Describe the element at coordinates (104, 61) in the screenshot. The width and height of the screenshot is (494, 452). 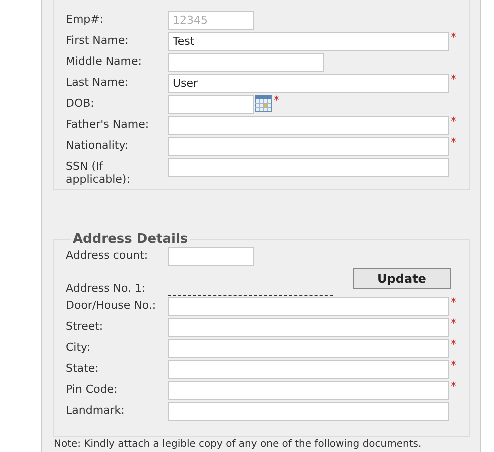
I see `field-label: Middle Name:` at that location.